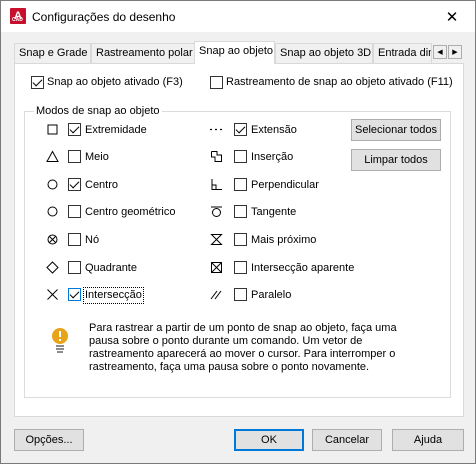  Describe the element at coordinates (104, 17) in the screenshot. I see `window-title: Configurações do desenho` at that location.